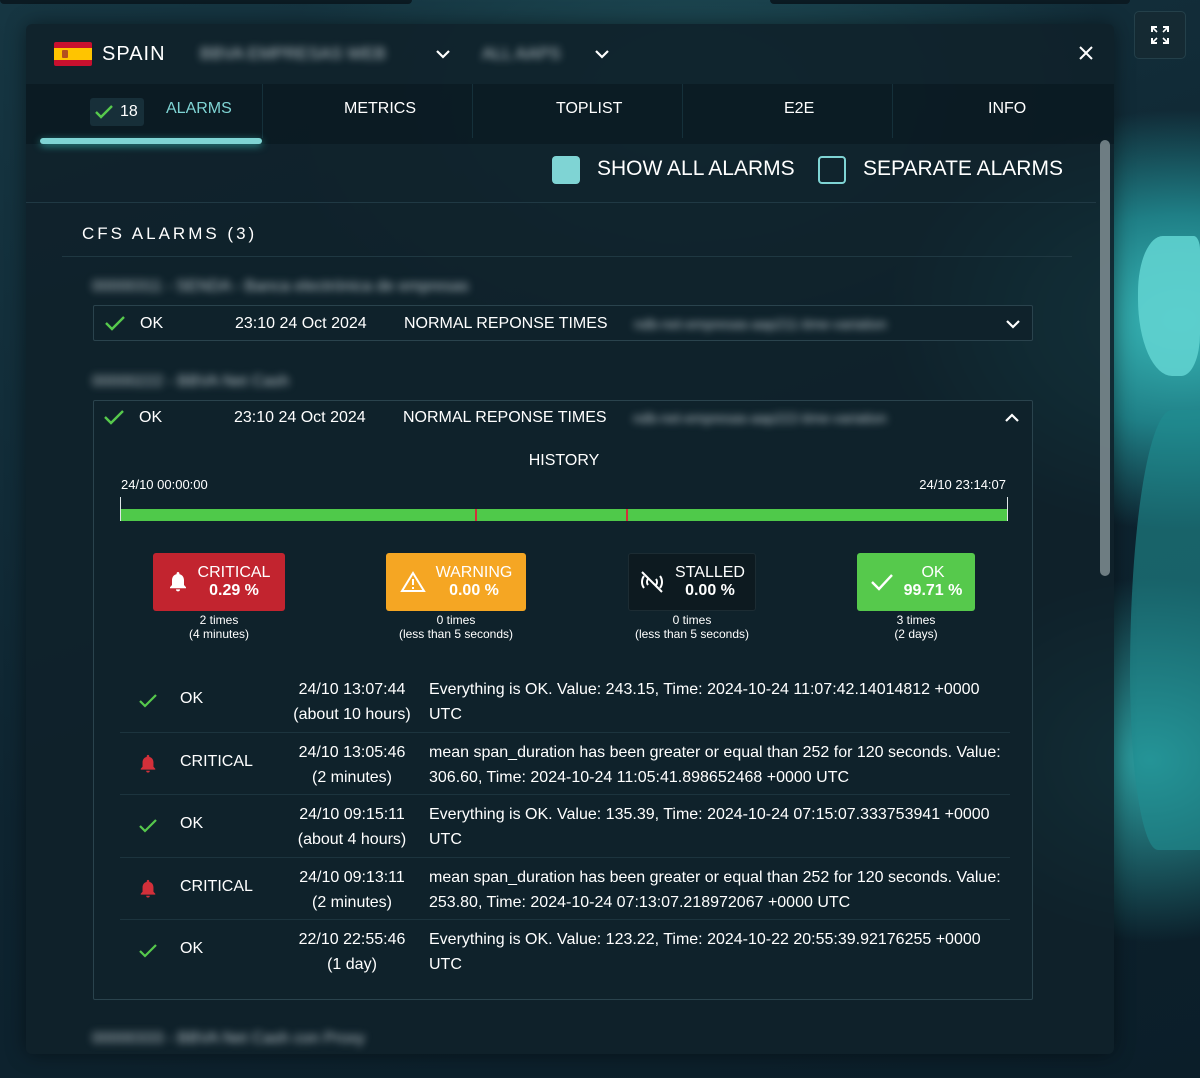 The height and width of the screenshot is (1078, 1200). I want to click on expand-icon, so click(1160, 35).